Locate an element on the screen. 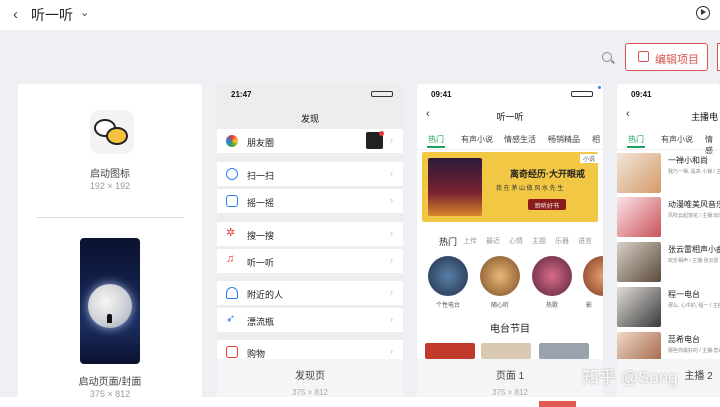 This screenshot has height=407, width=720. screen-title: 听一听 is located at coordinates (510, 117).